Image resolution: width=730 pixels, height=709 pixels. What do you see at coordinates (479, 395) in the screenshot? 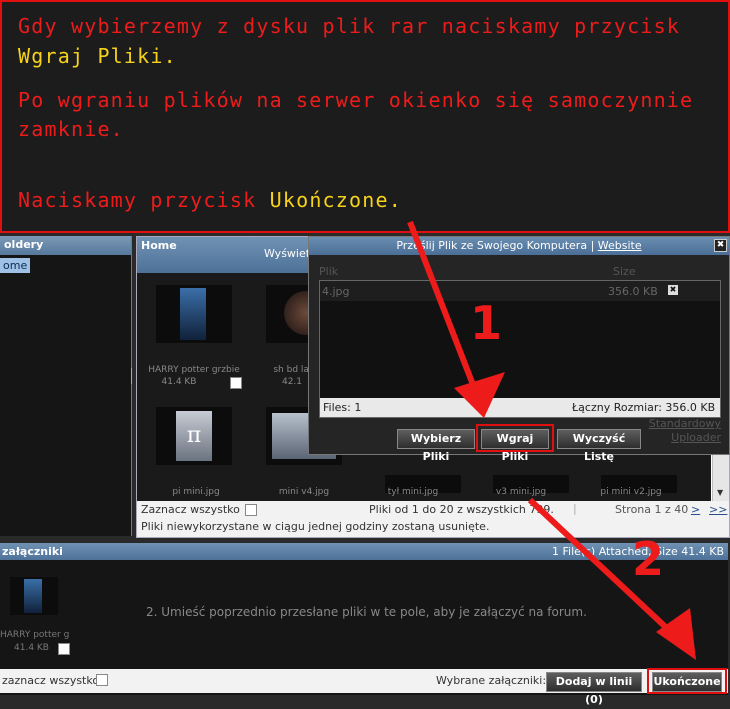
I see `arrow-1-head` at bounding box center [479, 395].